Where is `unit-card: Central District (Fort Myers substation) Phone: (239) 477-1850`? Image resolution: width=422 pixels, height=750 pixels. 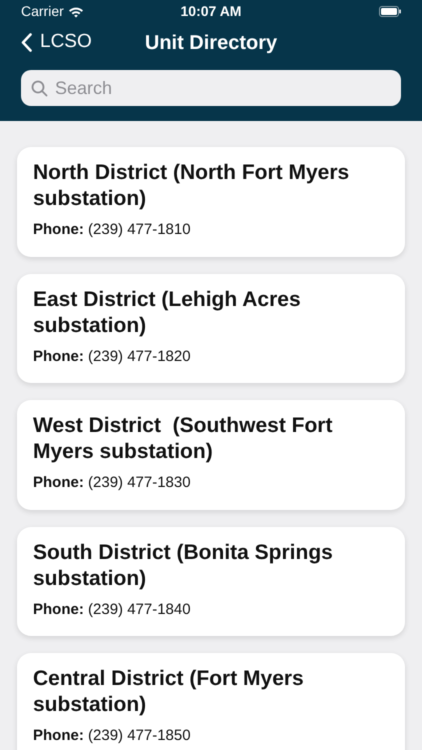 unit-card: Central District (Fort Myers substation) Phone: (239) 477-1850 is located at coordinates (211, 701).